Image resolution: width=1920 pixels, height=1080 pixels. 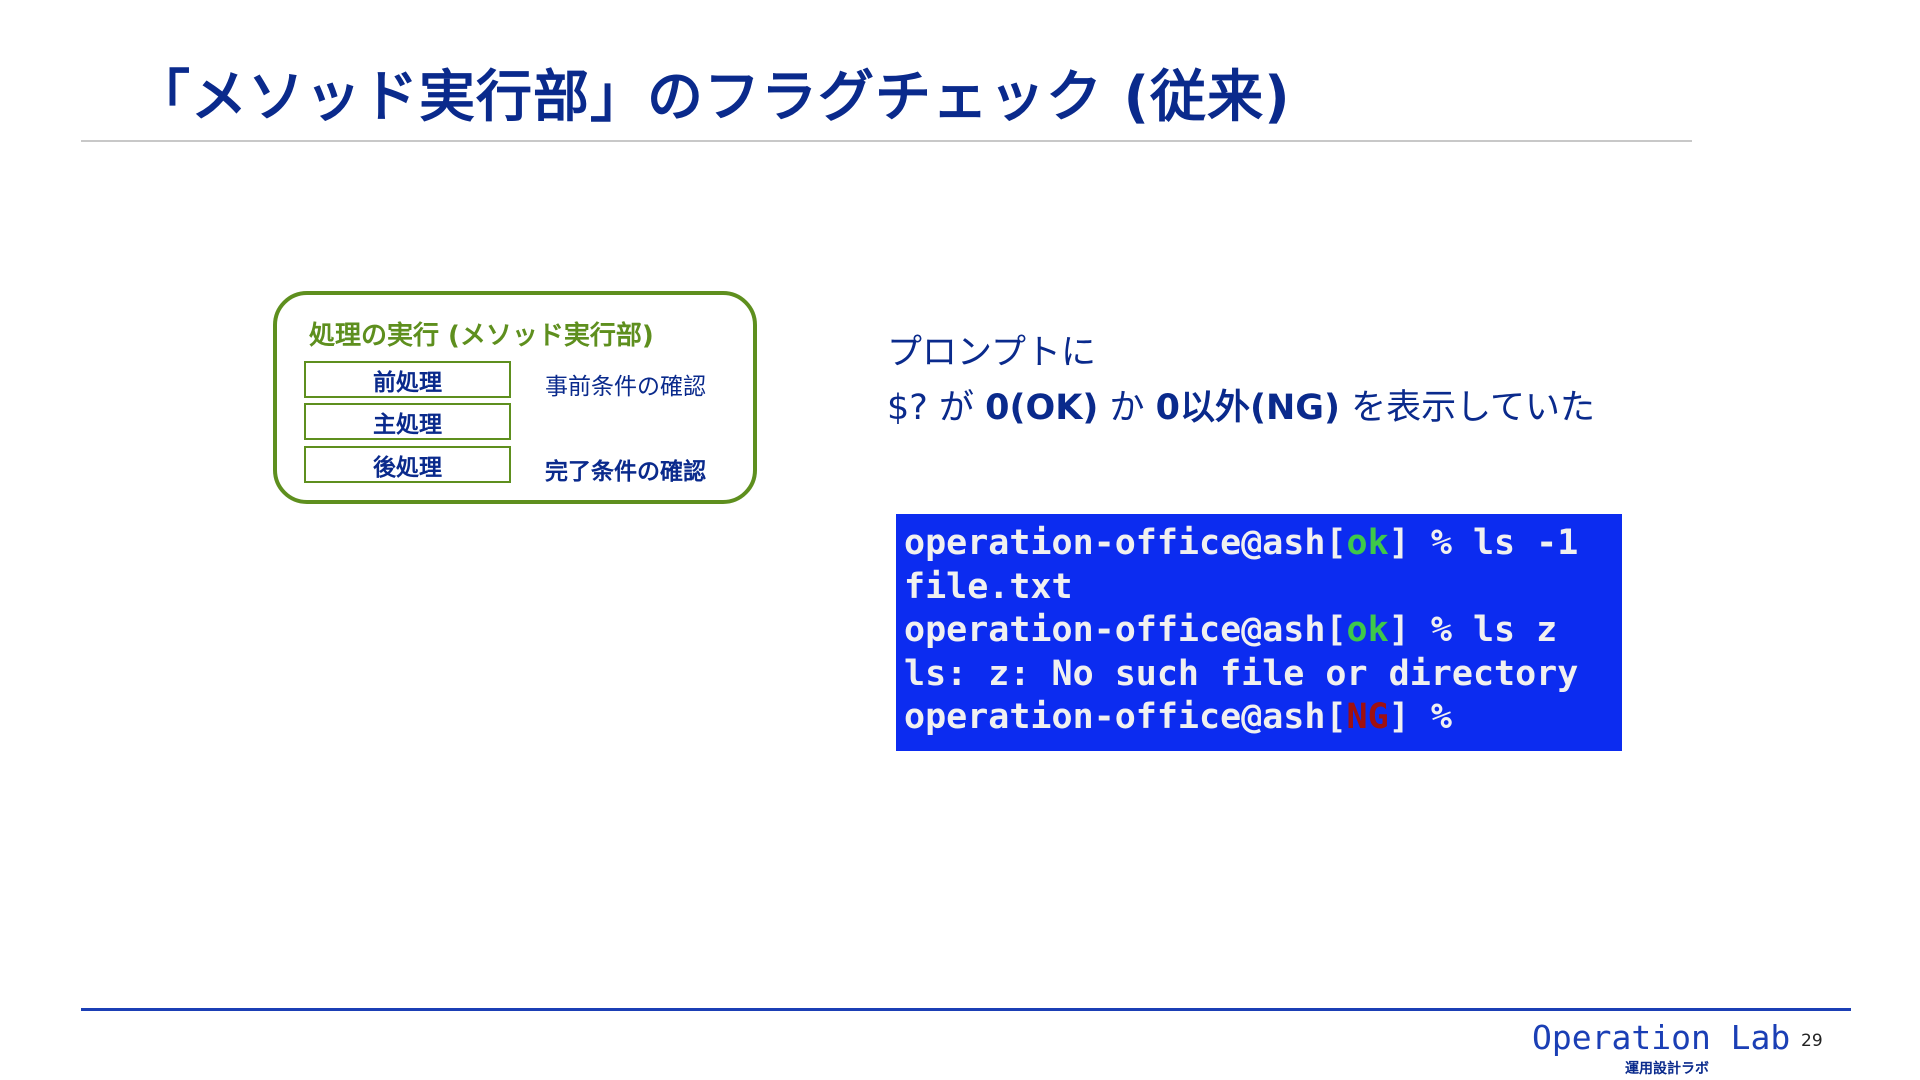 What do you see at coordinates (1430, 717) in the screenshot?
I see `terminal-command-3: %` at bounding box center [1430, 717].